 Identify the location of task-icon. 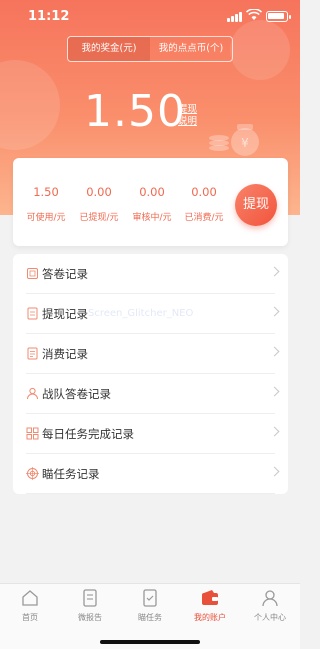
(150, 598).